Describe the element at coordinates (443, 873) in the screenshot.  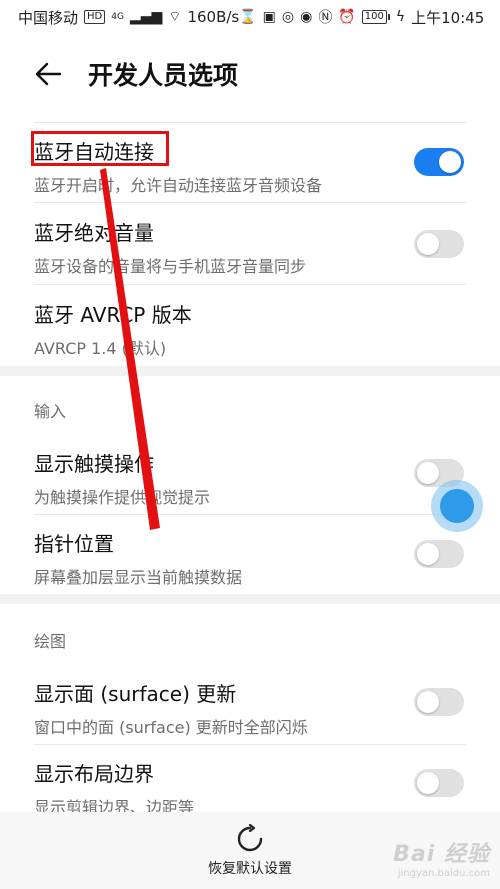
I see `watermark-url: jingyan.baidu.com` at that location.